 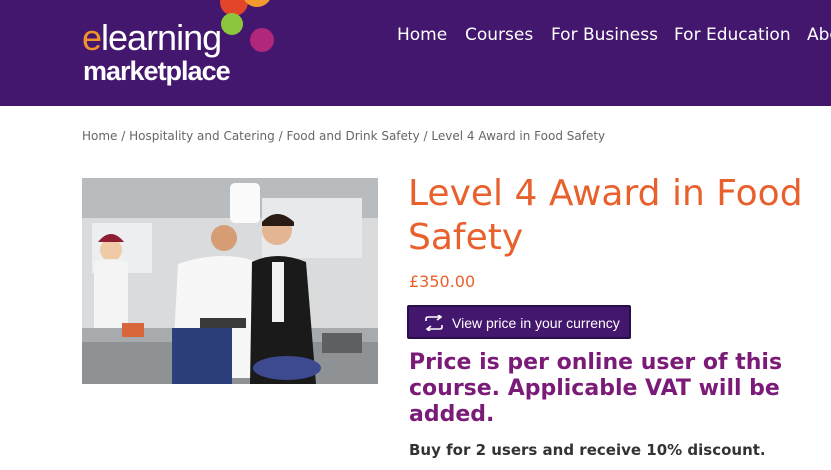 What do you see at coordinates (99, 136) in the screenshot?
I see `breadcrumb-home: Home` at bounding box center [99, 136].